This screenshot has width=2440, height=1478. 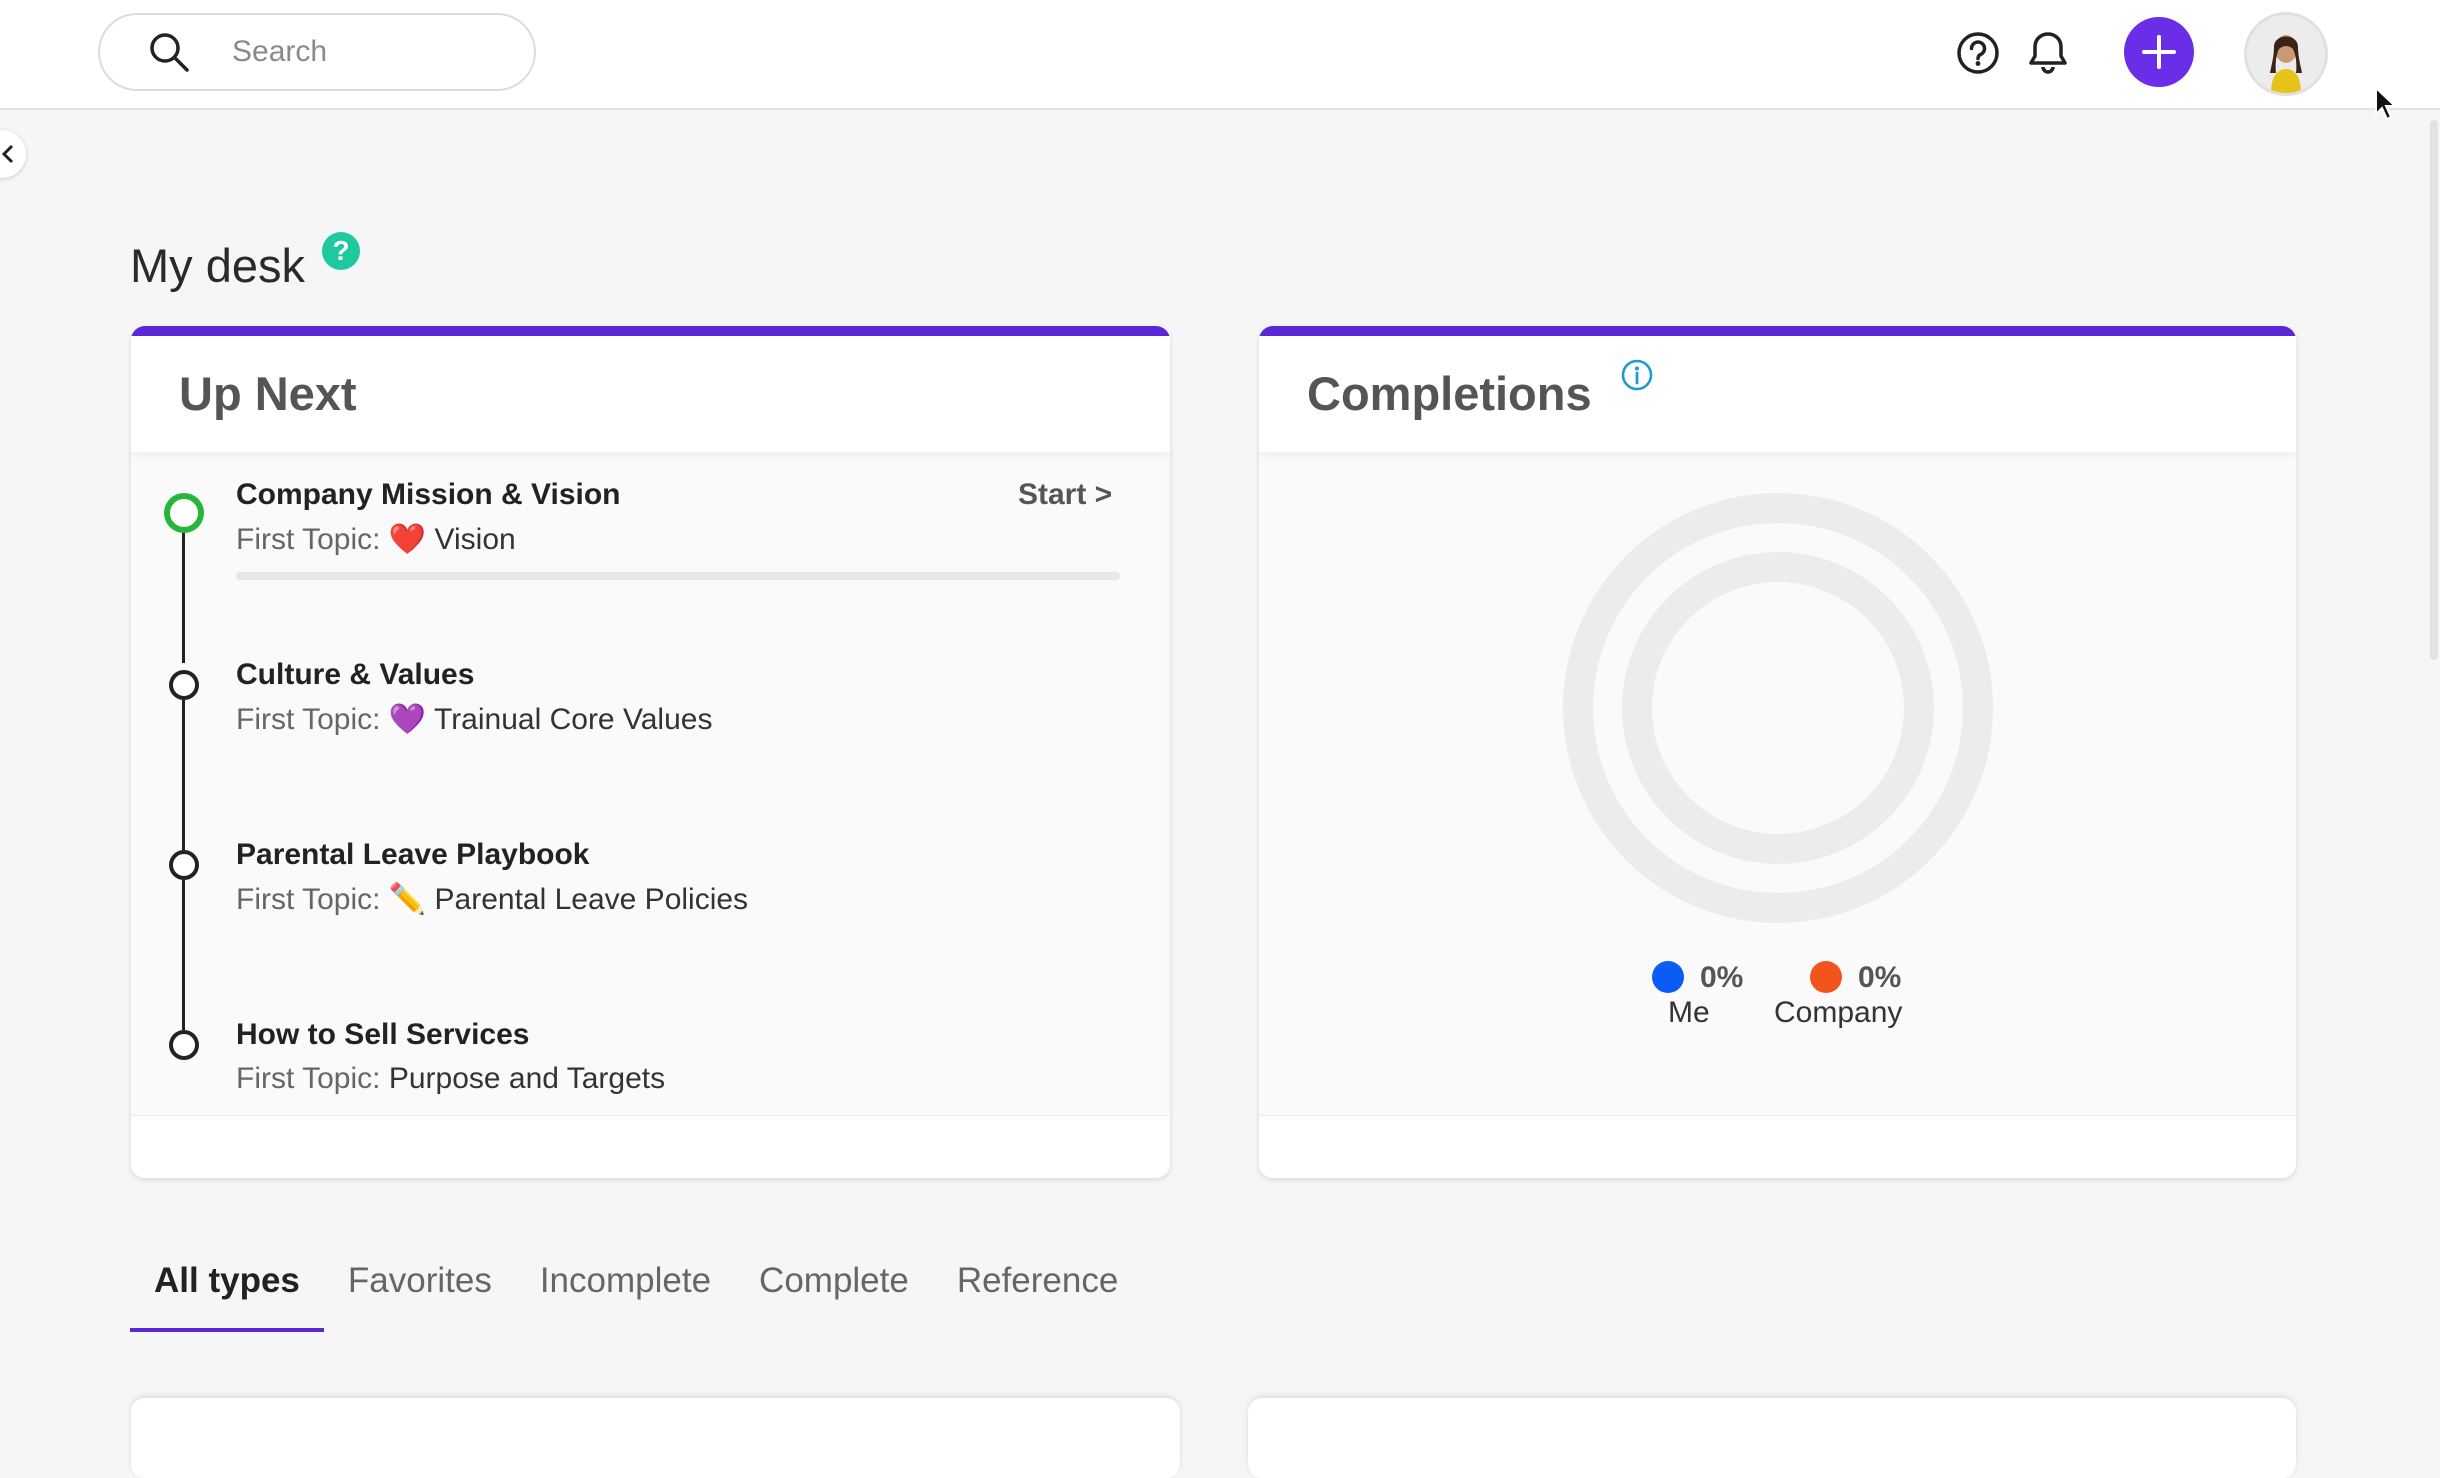 I want to click on course-progress-bar, so click(x=678, y=576).